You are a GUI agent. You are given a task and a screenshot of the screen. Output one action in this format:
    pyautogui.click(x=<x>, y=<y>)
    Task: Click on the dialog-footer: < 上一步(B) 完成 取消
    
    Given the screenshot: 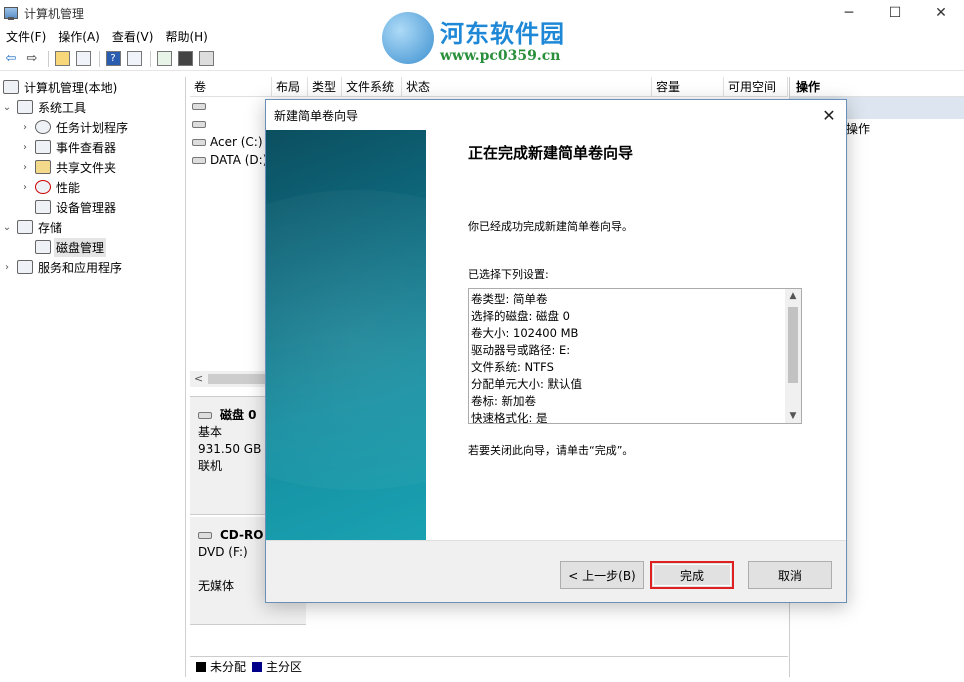 What is the action you would take?
    pyautogui.click(x=556, y=571)
    